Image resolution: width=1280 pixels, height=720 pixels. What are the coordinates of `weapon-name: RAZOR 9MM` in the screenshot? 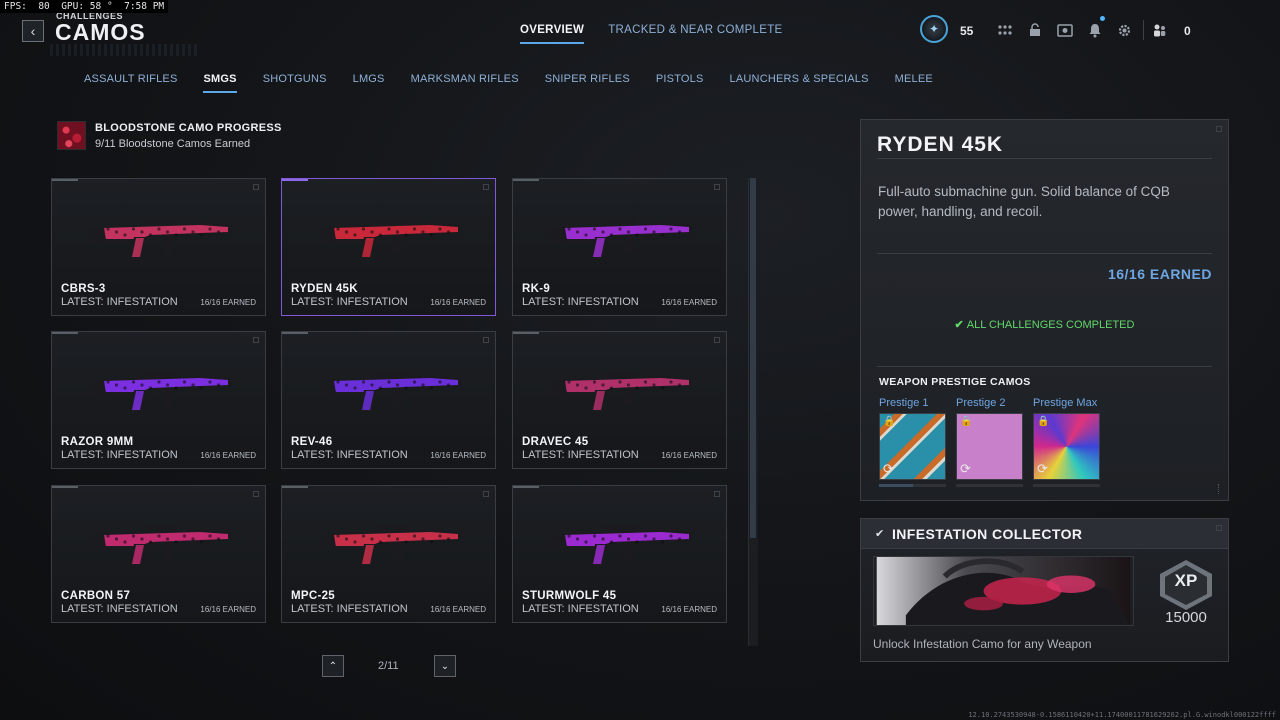 It's located at (97, 442).